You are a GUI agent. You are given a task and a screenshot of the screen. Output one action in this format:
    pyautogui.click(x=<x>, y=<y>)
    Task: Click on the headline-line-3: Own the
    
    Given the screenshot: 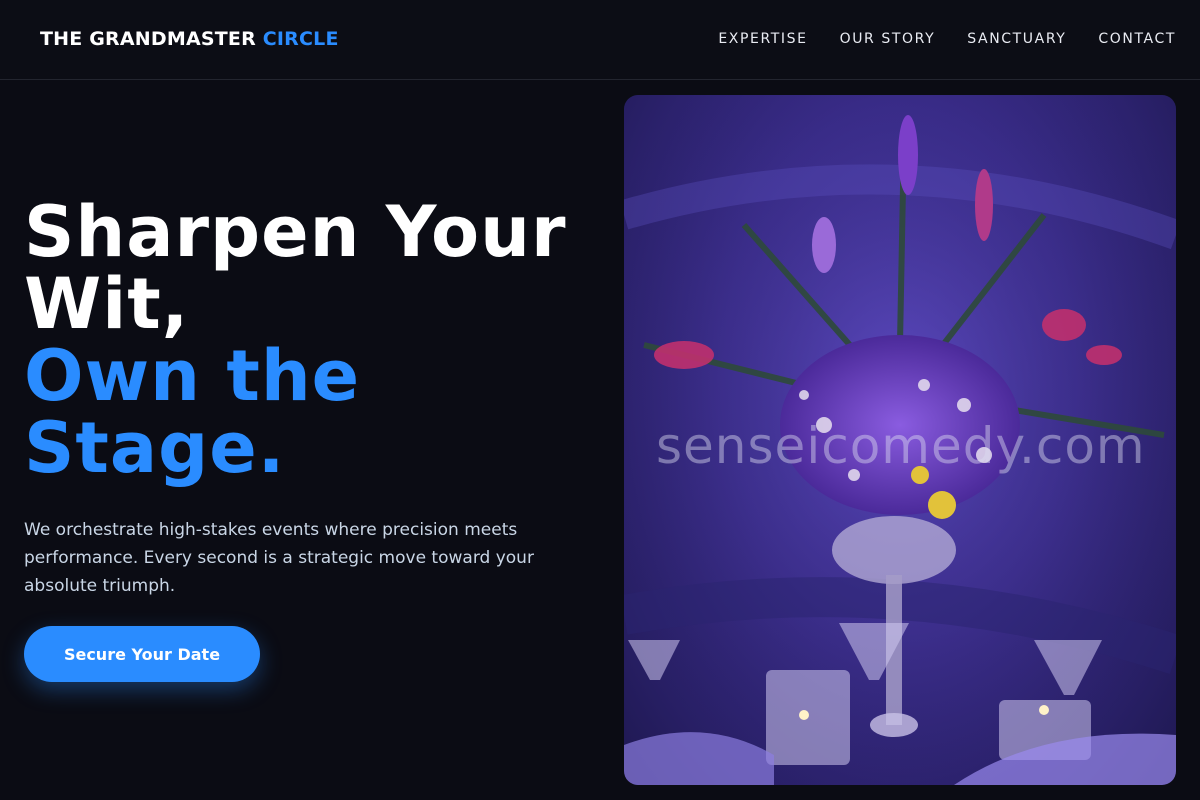 What is the action you would take?
    pyautogui.click(x=192, y=376)
    